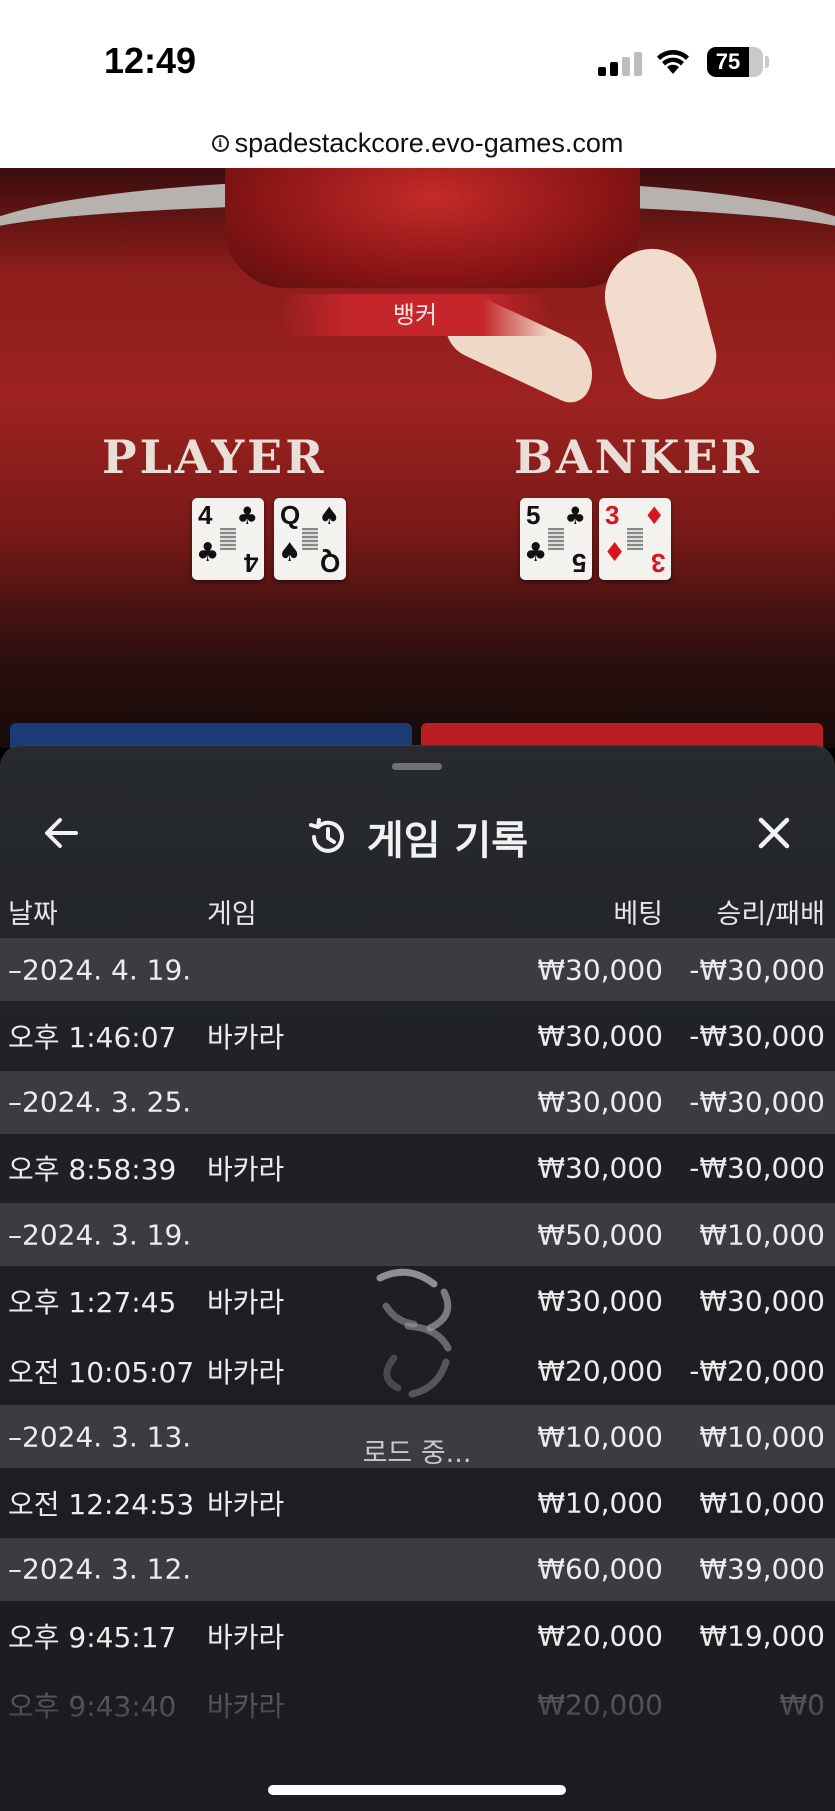 Image resolution: width=835 pixels, height=1811 pixels. I want to click on wifi-icon, so click(673, 62).